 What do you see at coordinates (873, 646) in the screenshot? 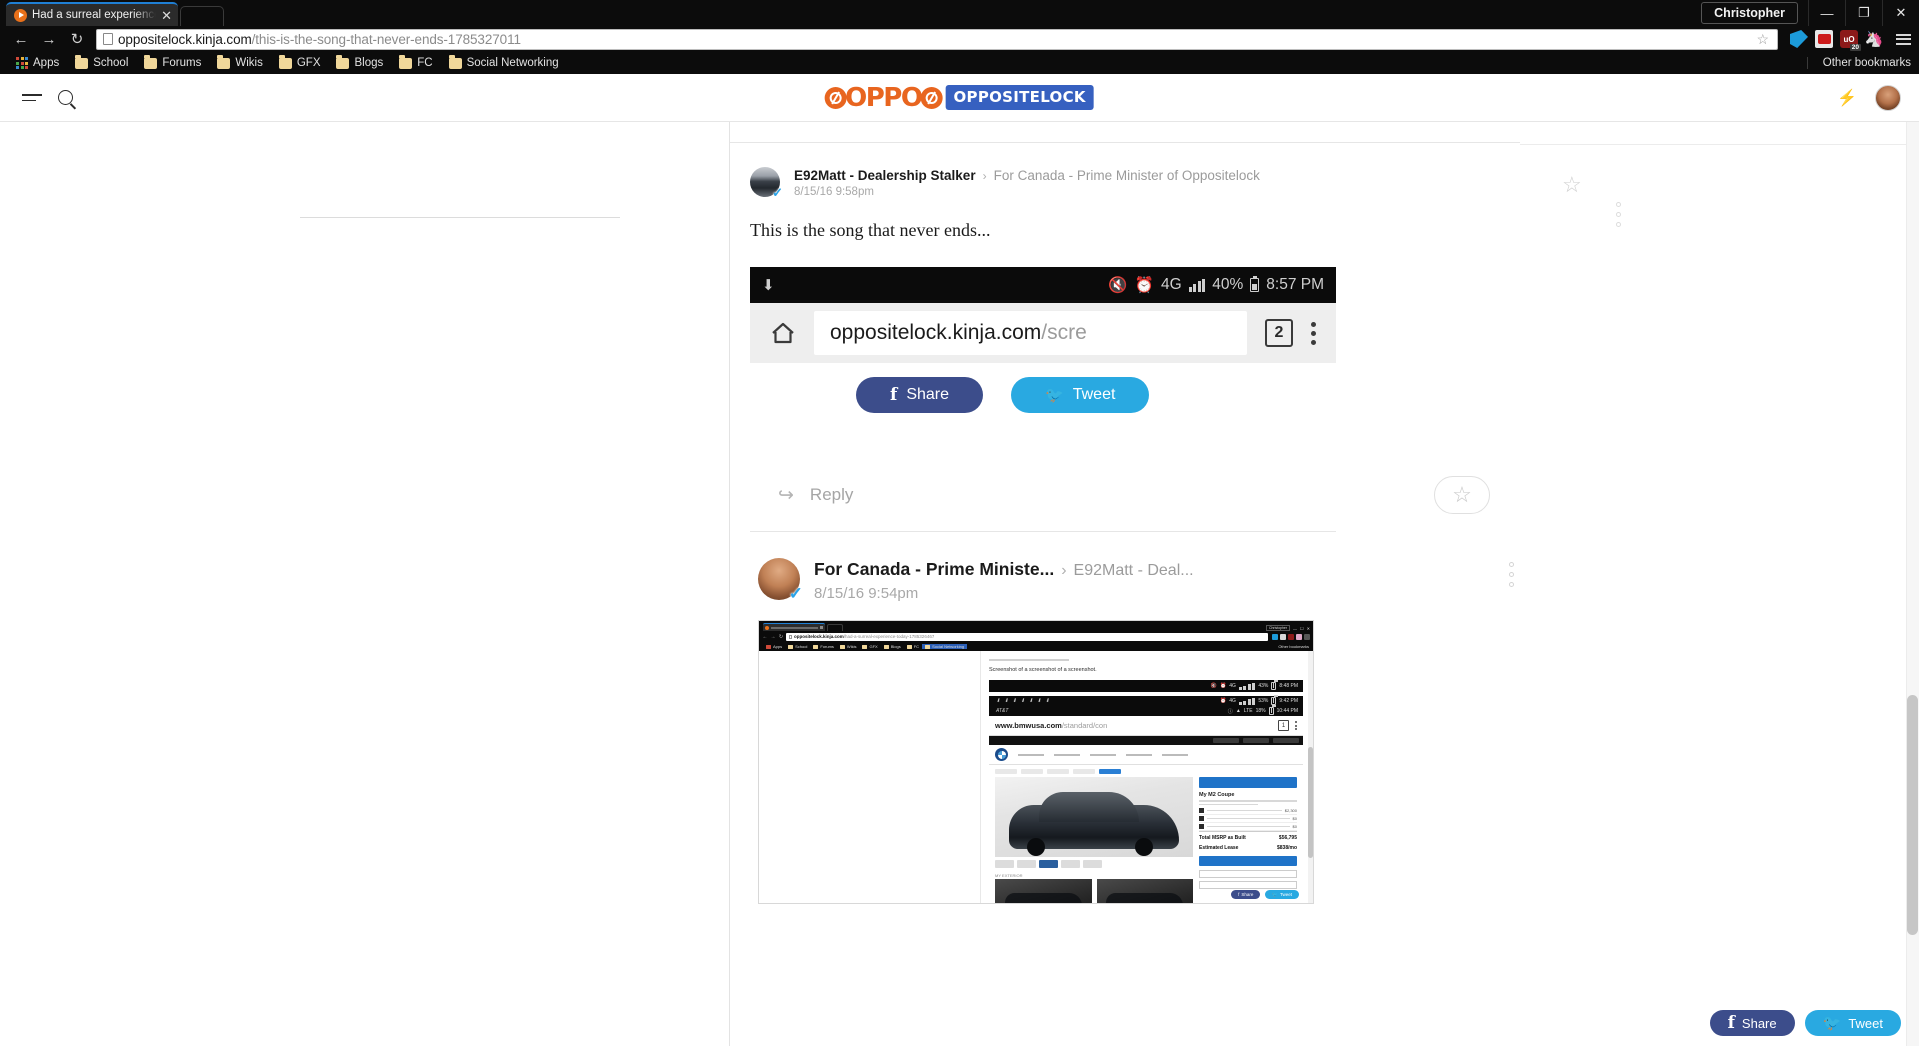
I see `nested-bookmark-label: GFX` at bounding box center [873, 646].